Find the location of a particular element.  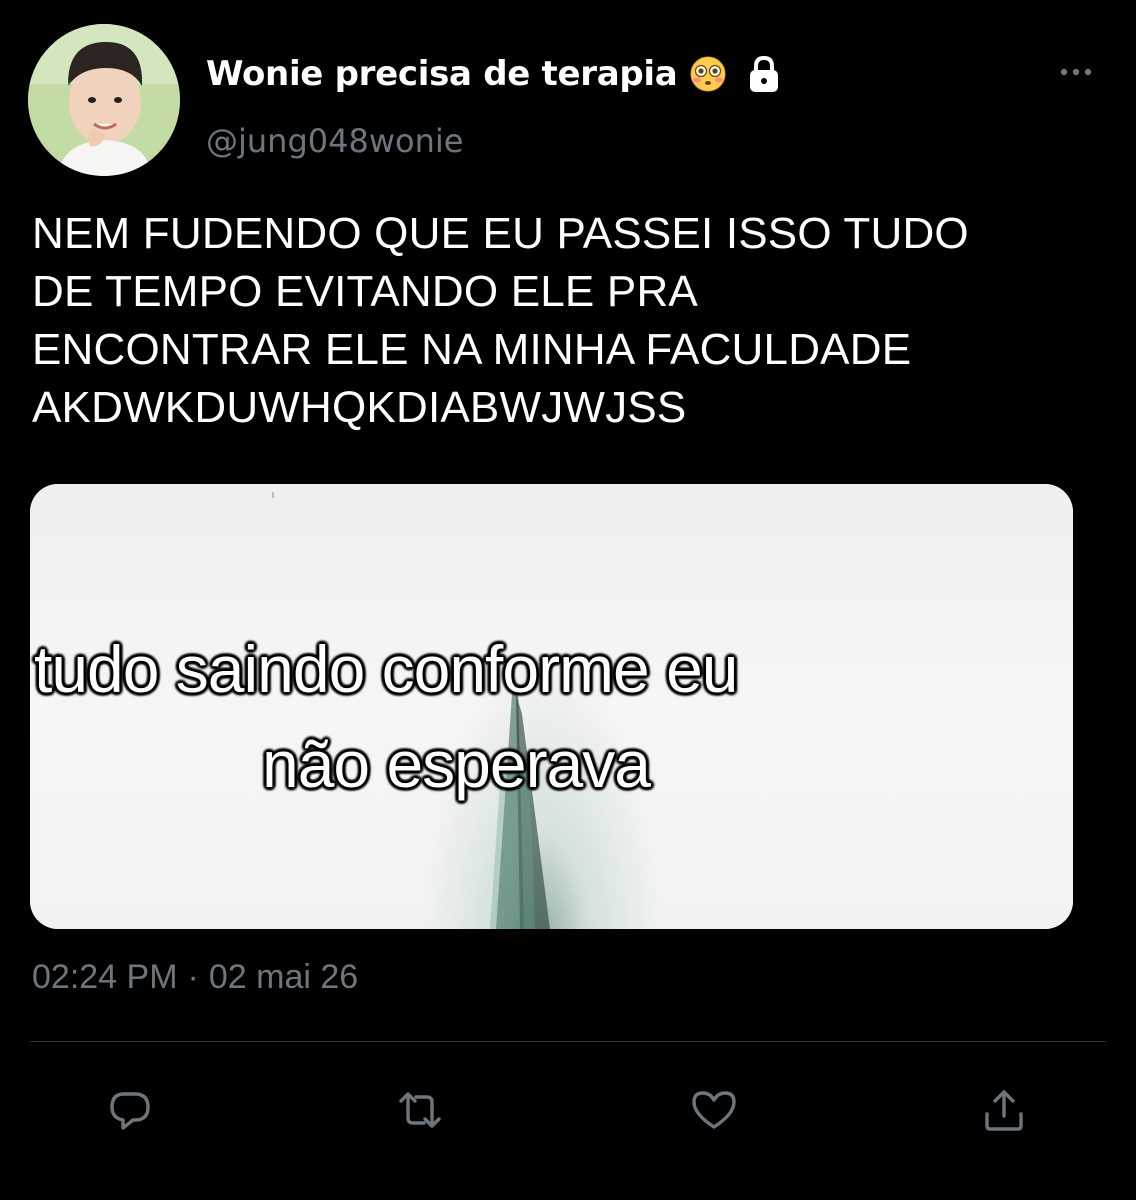

reply-icon is located at coordinates (130, 1111).